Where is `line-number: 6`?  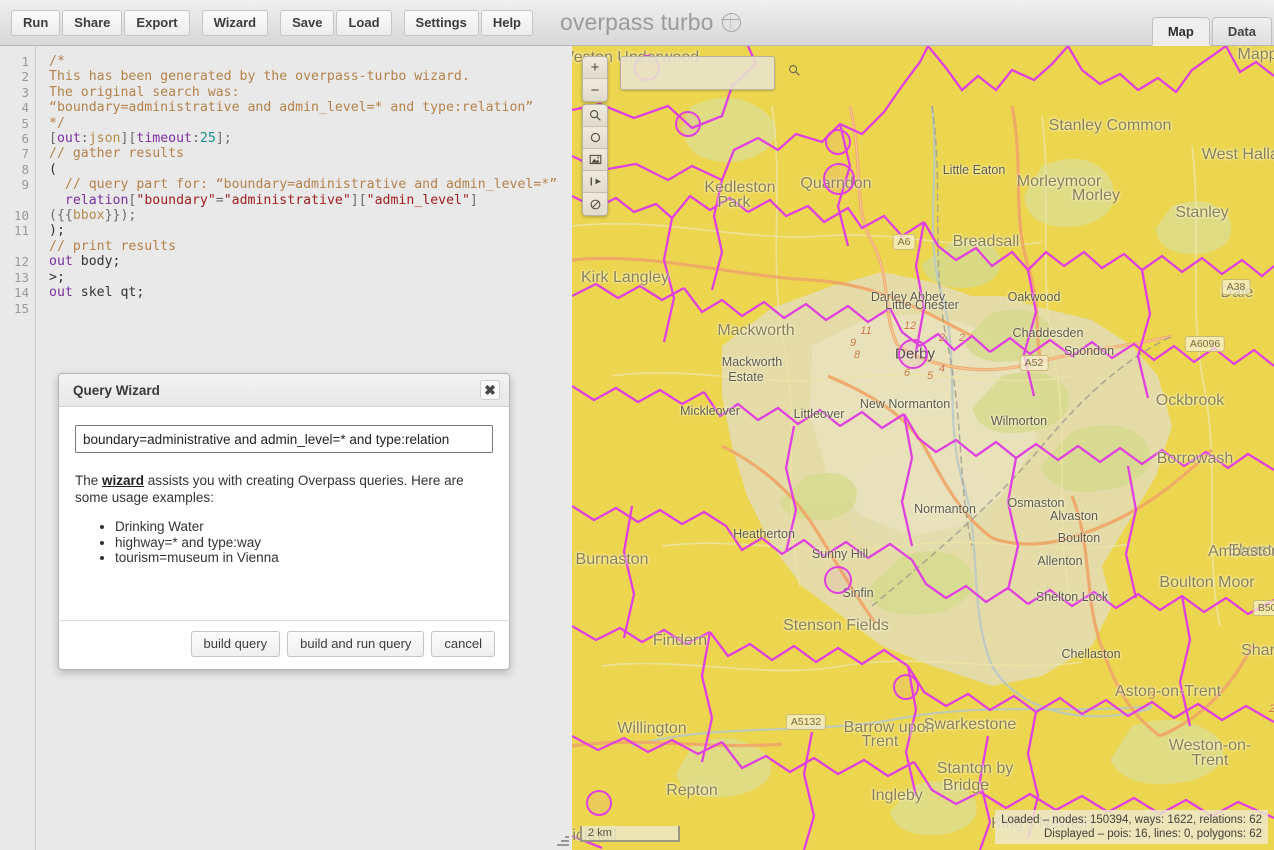
line-number: 6 is located at coordinates (25, 139).